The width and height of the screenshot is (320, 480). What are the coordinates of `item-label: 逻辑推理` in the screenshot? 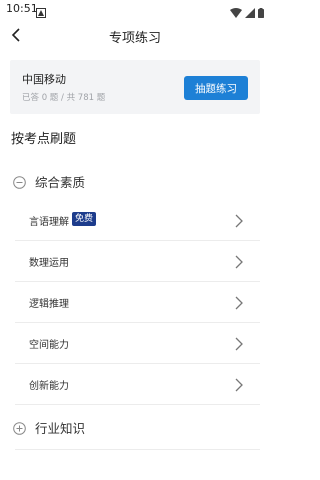 It's located at (49, 304).